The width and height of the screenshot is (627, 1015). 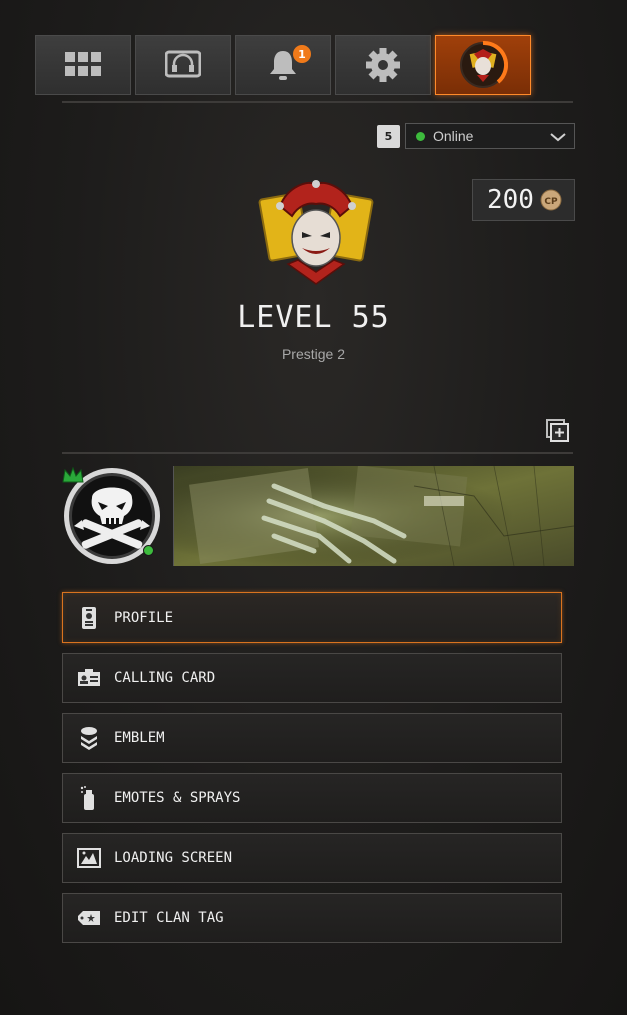 I want to click on menu-item-calling-card: CALLING CARD, so click(x=312, y=678).